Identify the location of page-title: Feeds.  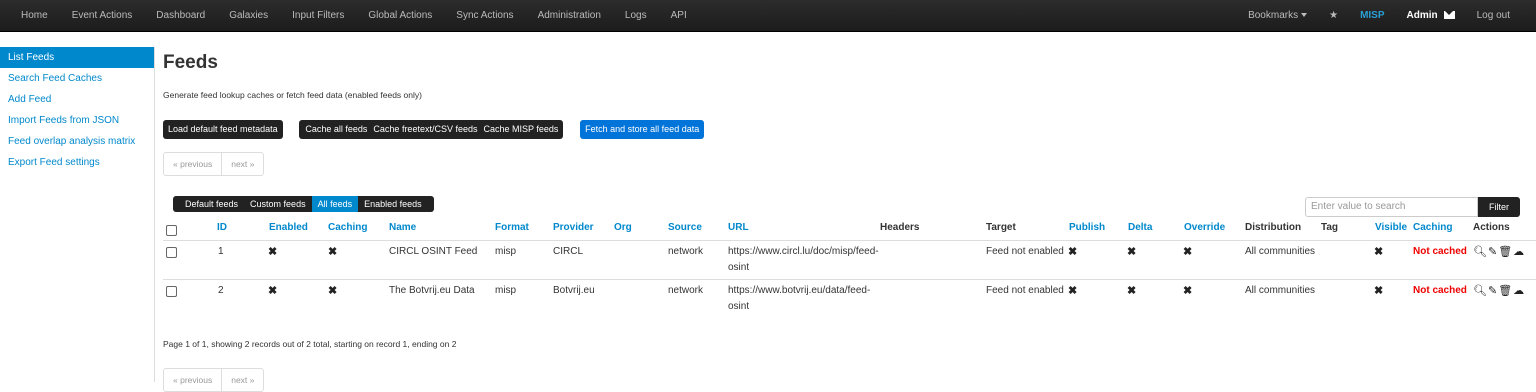
(190, 62).